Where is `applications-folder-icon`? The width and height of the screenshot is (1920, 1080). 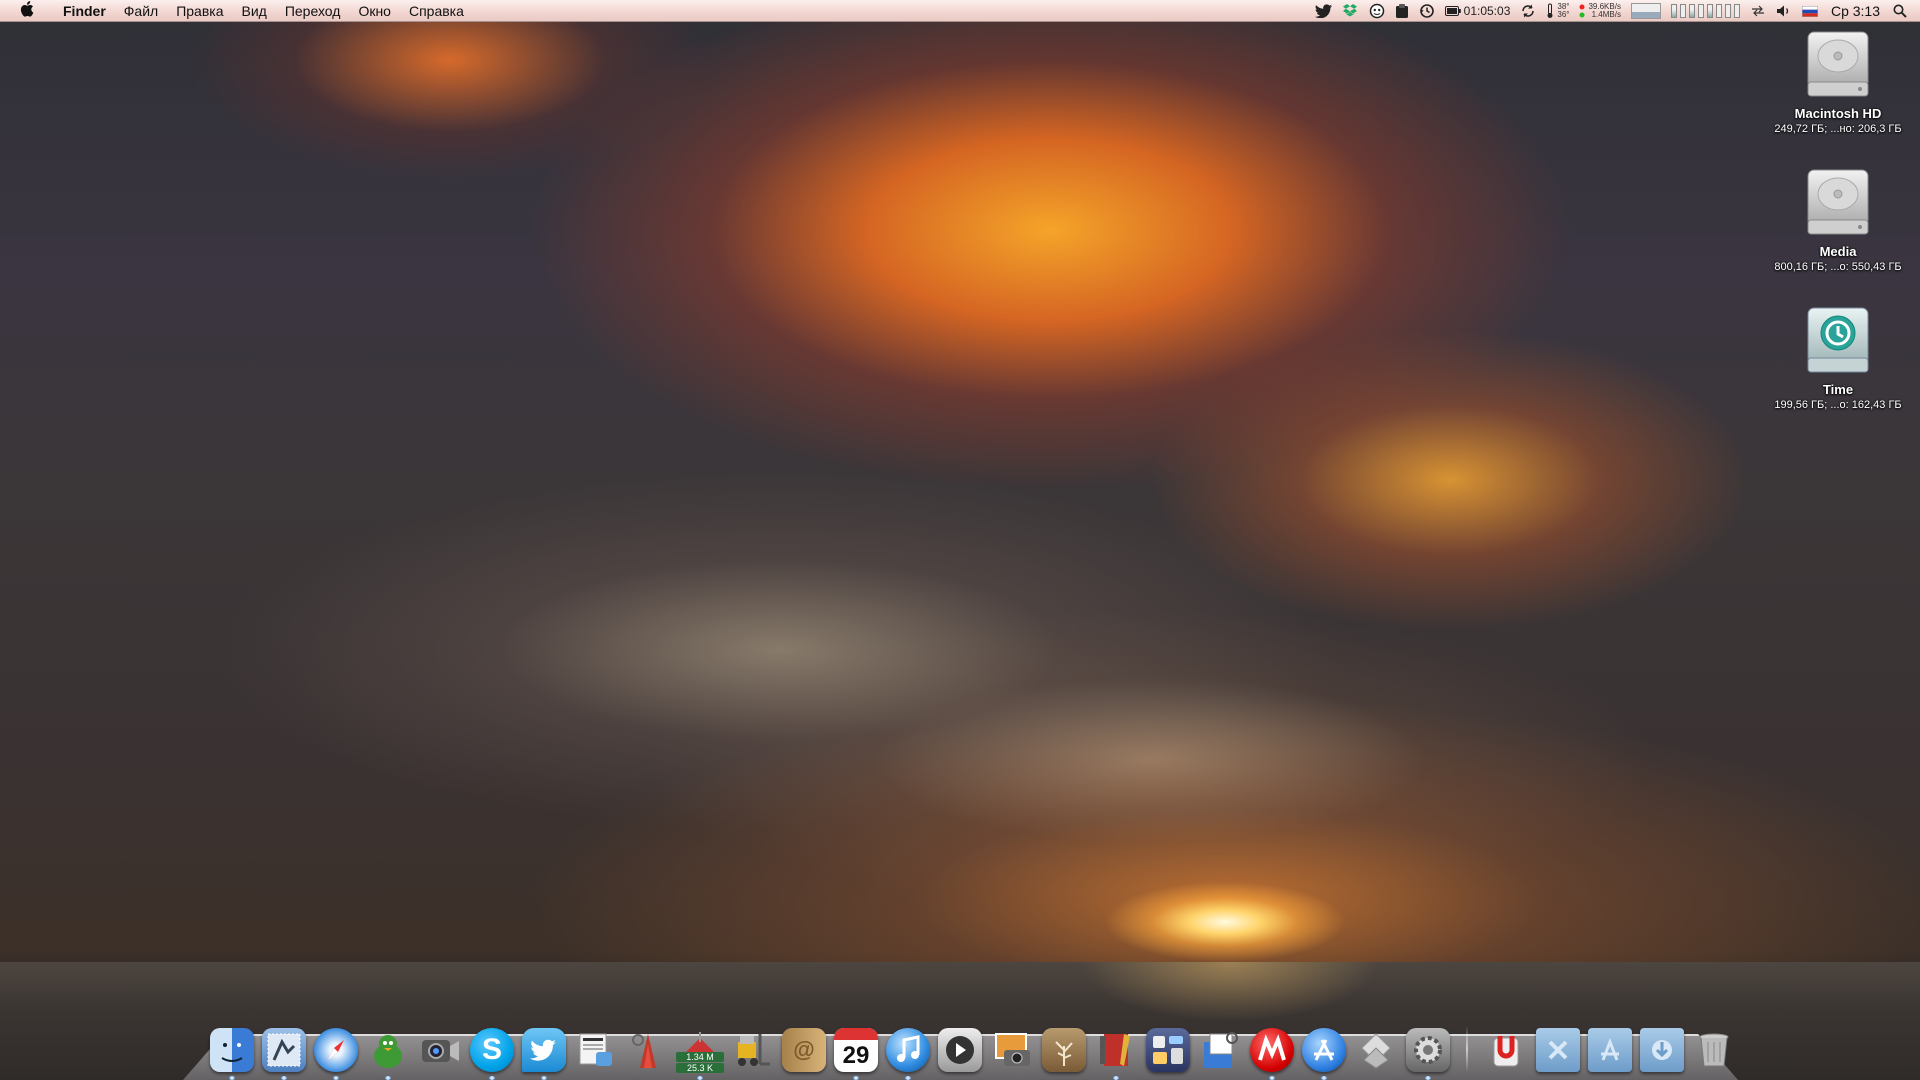 applications-folder-icon is located at coordinates (1610, 1050).